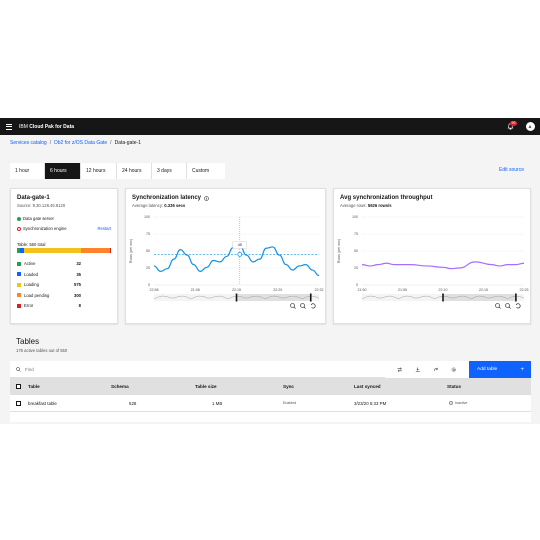  Describe the element at coordinates (236, 290) in the screenshot. I see `x-tick-label: 22:15` at that location.